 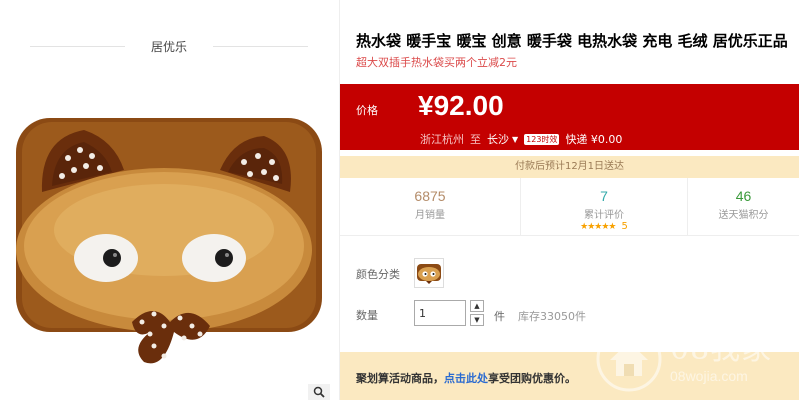 What do you see at coordinates (624, 226) in the screenshot?
I see `star-count: 5` at bounding box center [624, 226].